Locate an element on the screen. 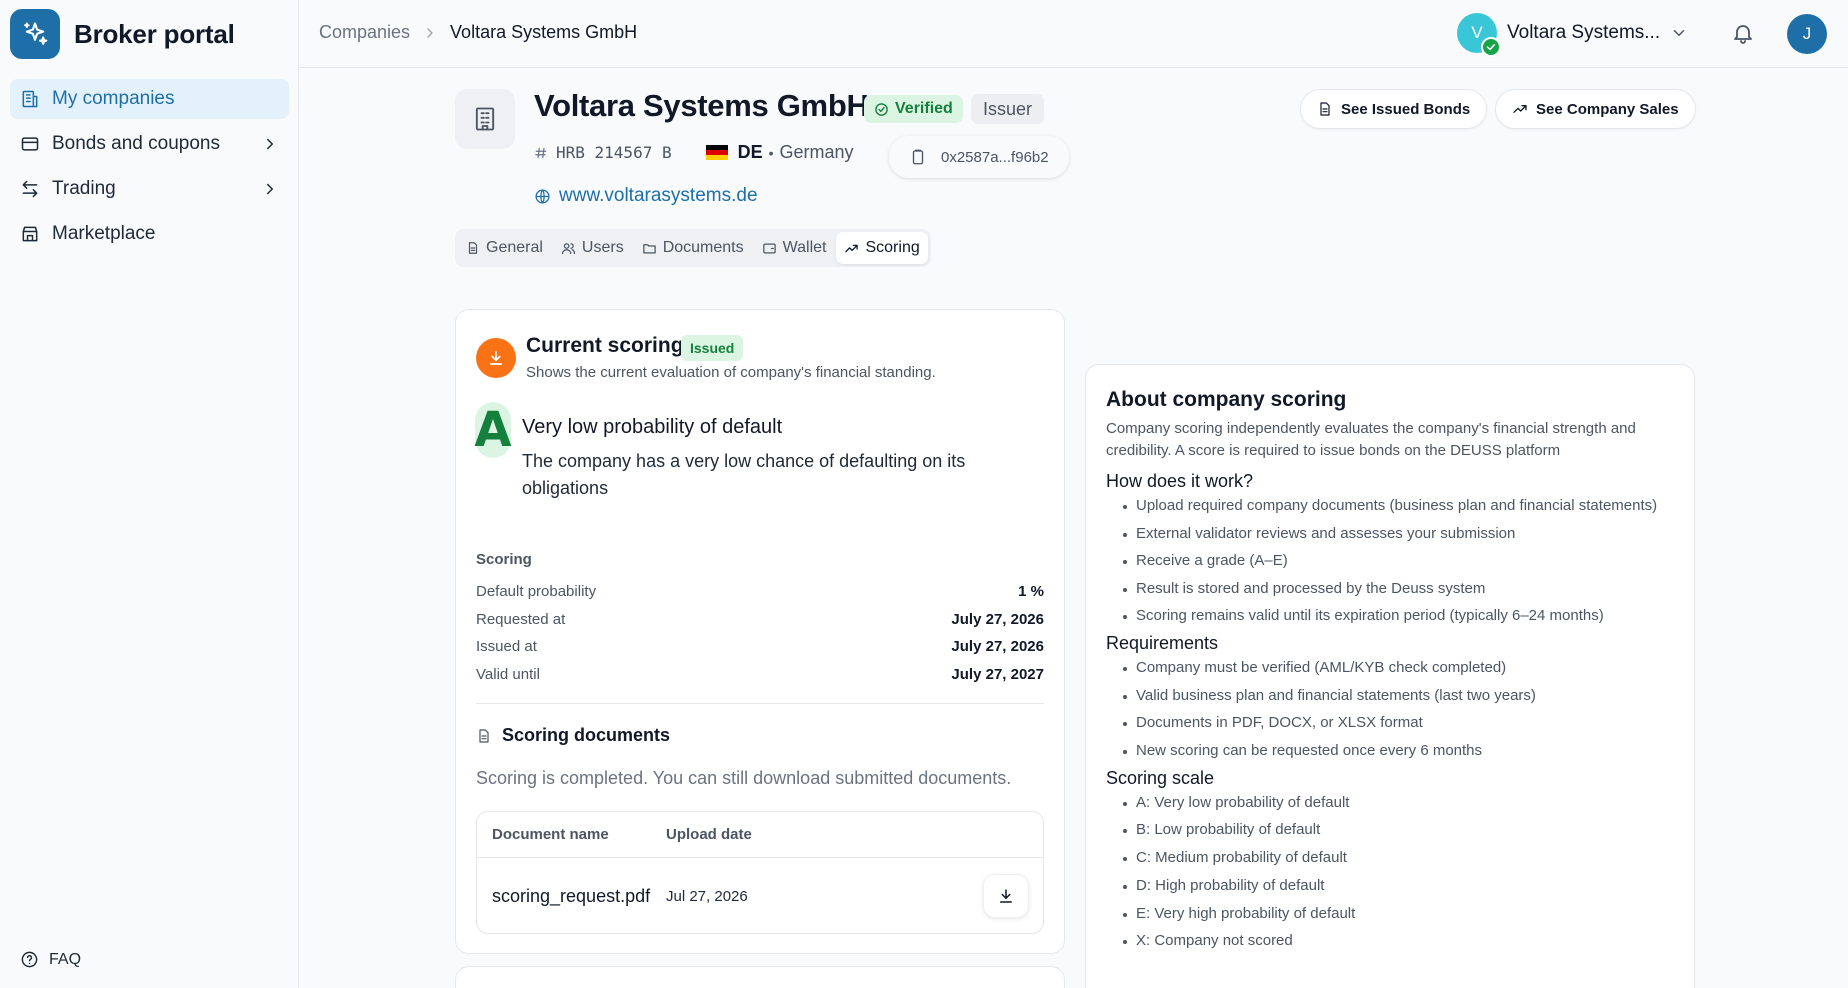 The width and height of the screenshot is (1848, 988). sidebar-item-marketplace: Marketplace is located at coordinates (149, 234).